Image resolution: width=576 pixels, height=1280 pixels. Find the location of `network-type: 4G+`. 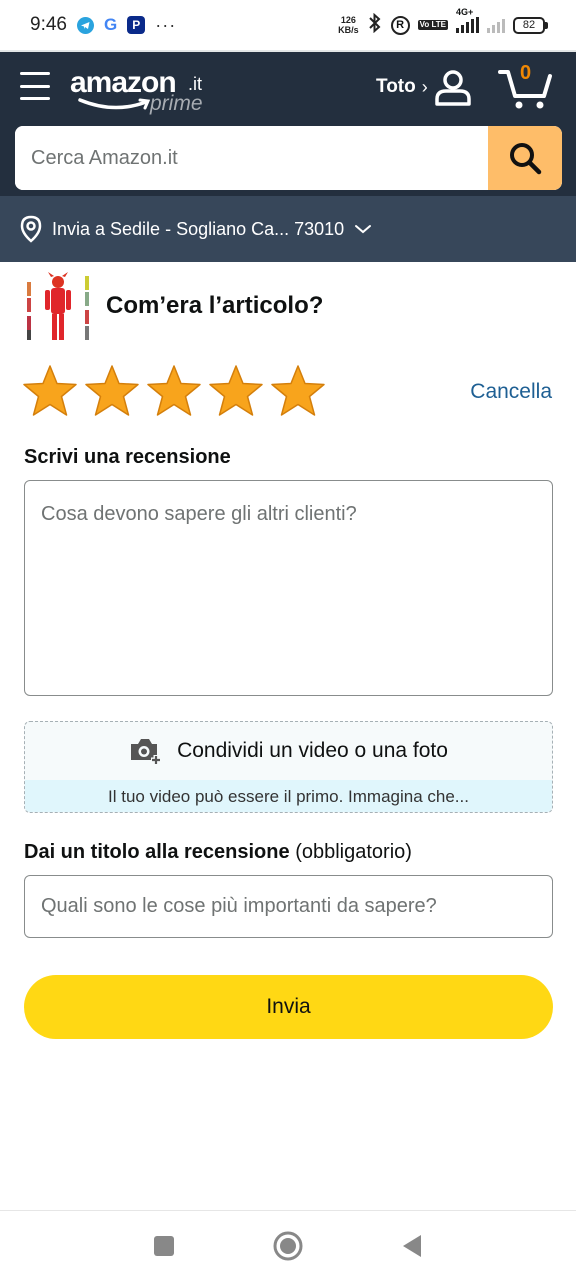

network-type: 4G+ is located at coordinates (465, 12).